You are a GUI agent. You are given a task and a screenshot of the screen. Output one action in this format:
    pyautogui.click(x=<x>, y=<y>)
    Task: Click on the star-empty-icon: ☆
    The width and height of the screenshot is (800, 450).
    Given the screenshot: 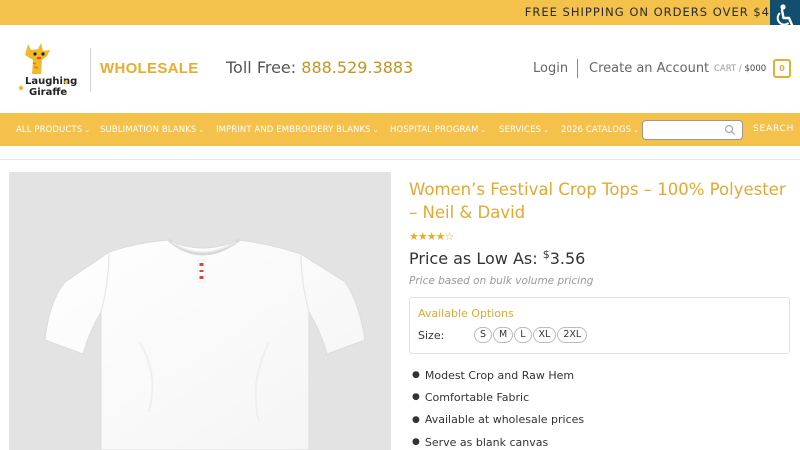 What is the action you would take?
    pyautogui.click(x=449, y=236)
    